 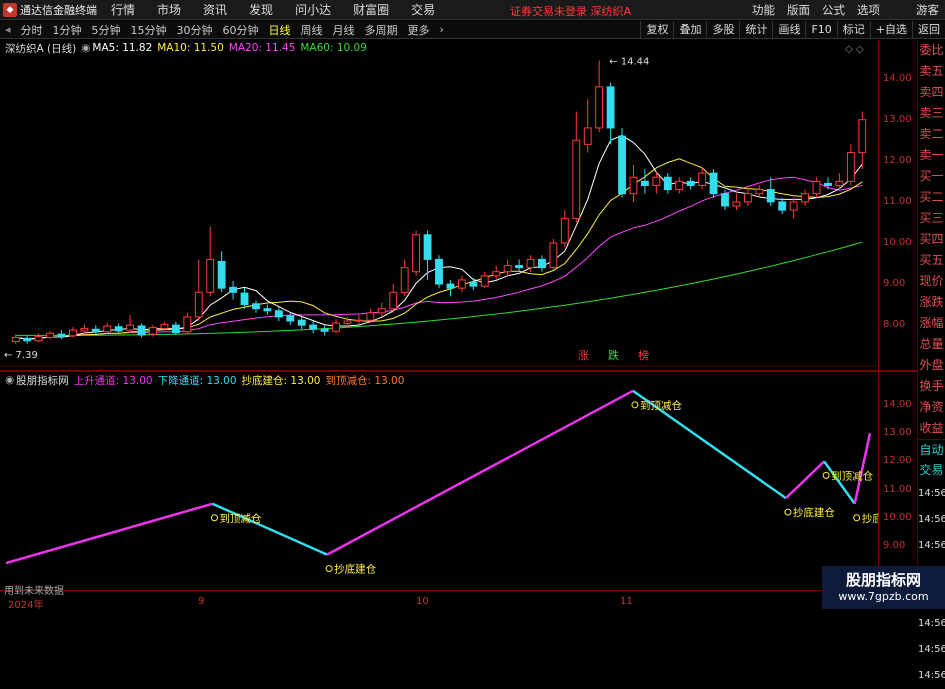 I want to click on statistics-button: 统计, so click(x=755, y=30).